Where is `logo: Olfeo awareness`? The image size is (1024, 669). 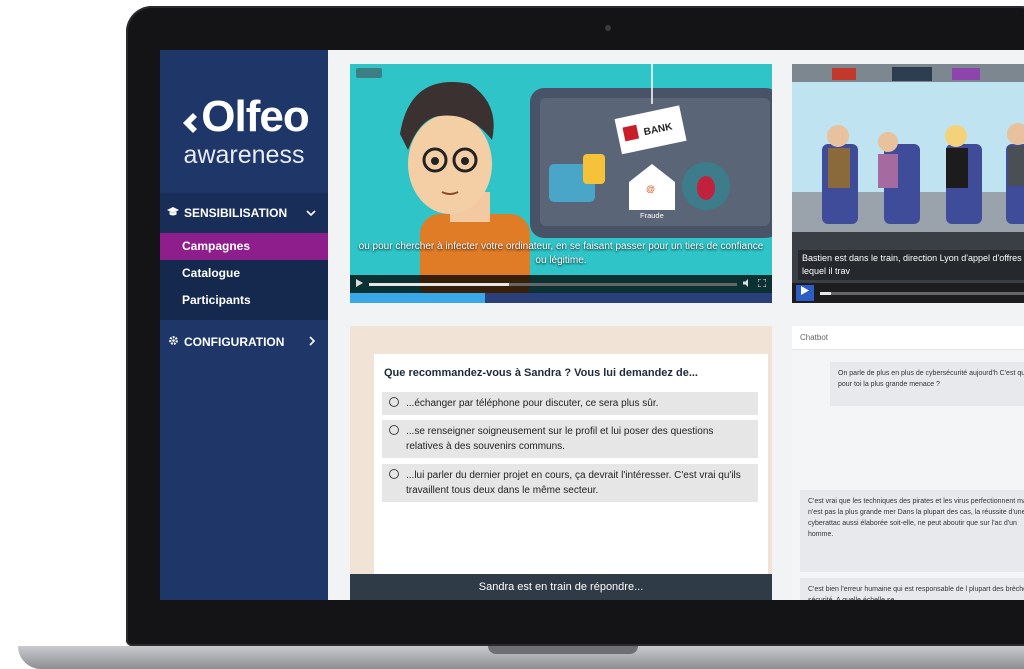 logo: Olfeo awareness is located at coordinates (244, 130).